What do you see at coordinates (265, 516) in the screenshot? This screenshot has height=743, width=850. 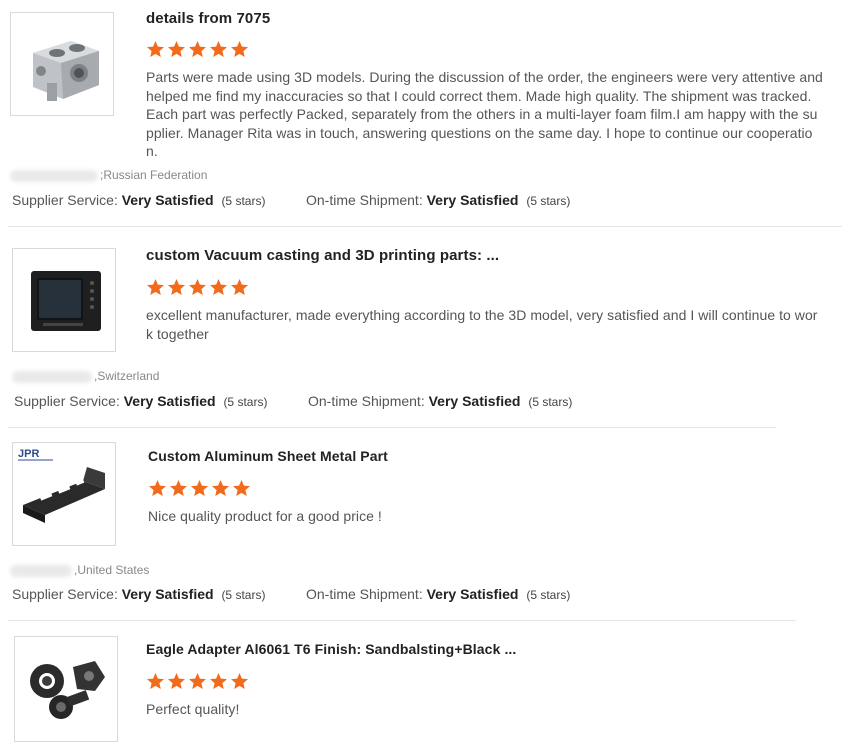 I see `review-comment: Nice quality product for a good price !` at bounding box center [265, 516].